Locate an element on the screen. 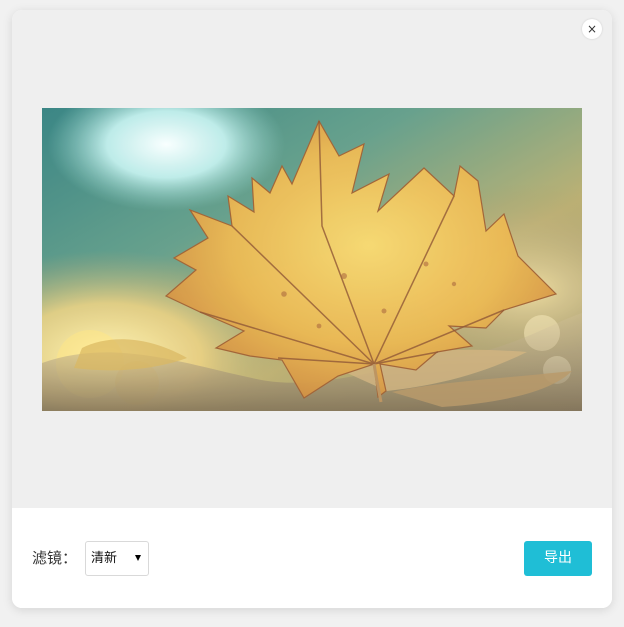 This screenshot has height=627, width=624. export-button: 导出 is located at coordinates (558, 558).